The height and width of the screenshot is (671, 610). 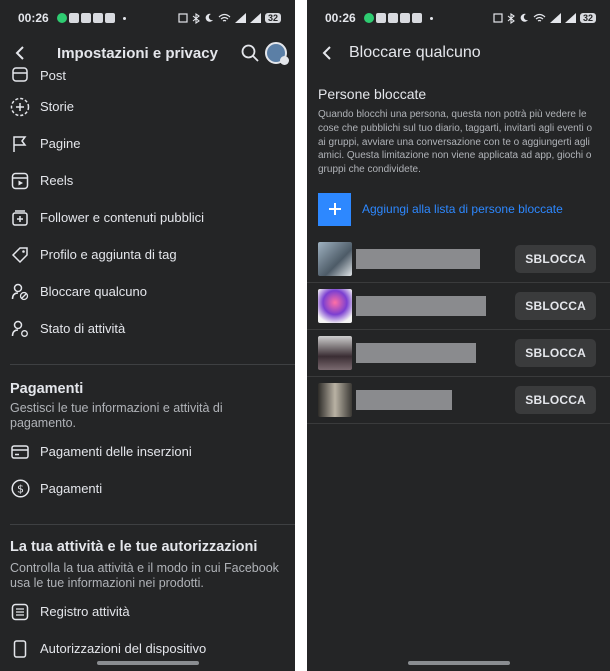 What do you see at coordinates (147, 291) in the screenshot?
I see `menu-item-blocking: Bloccare qualcuno` at bounding box center [147, 291].